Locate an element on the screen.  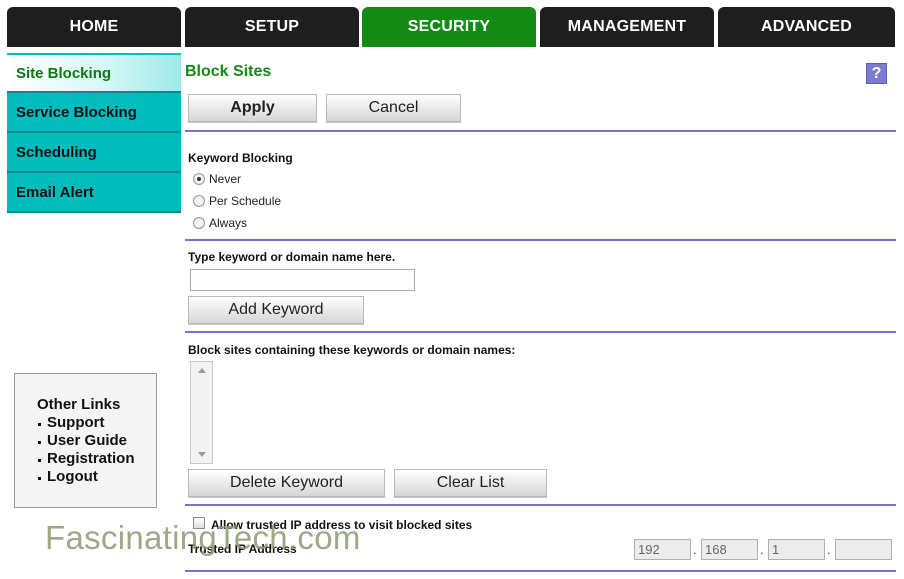
tab-advanced: ADVANCED is located at coordinates (806, 27).